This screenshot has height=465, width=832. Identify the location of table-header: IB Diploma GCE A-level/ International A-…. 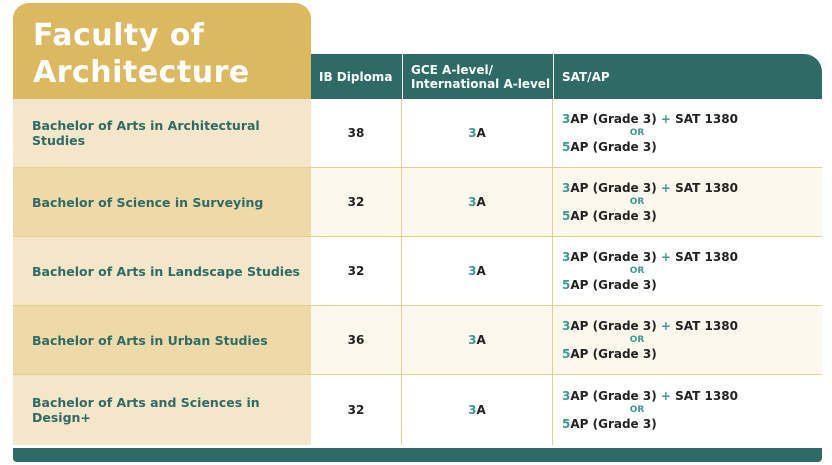
(566, 76).